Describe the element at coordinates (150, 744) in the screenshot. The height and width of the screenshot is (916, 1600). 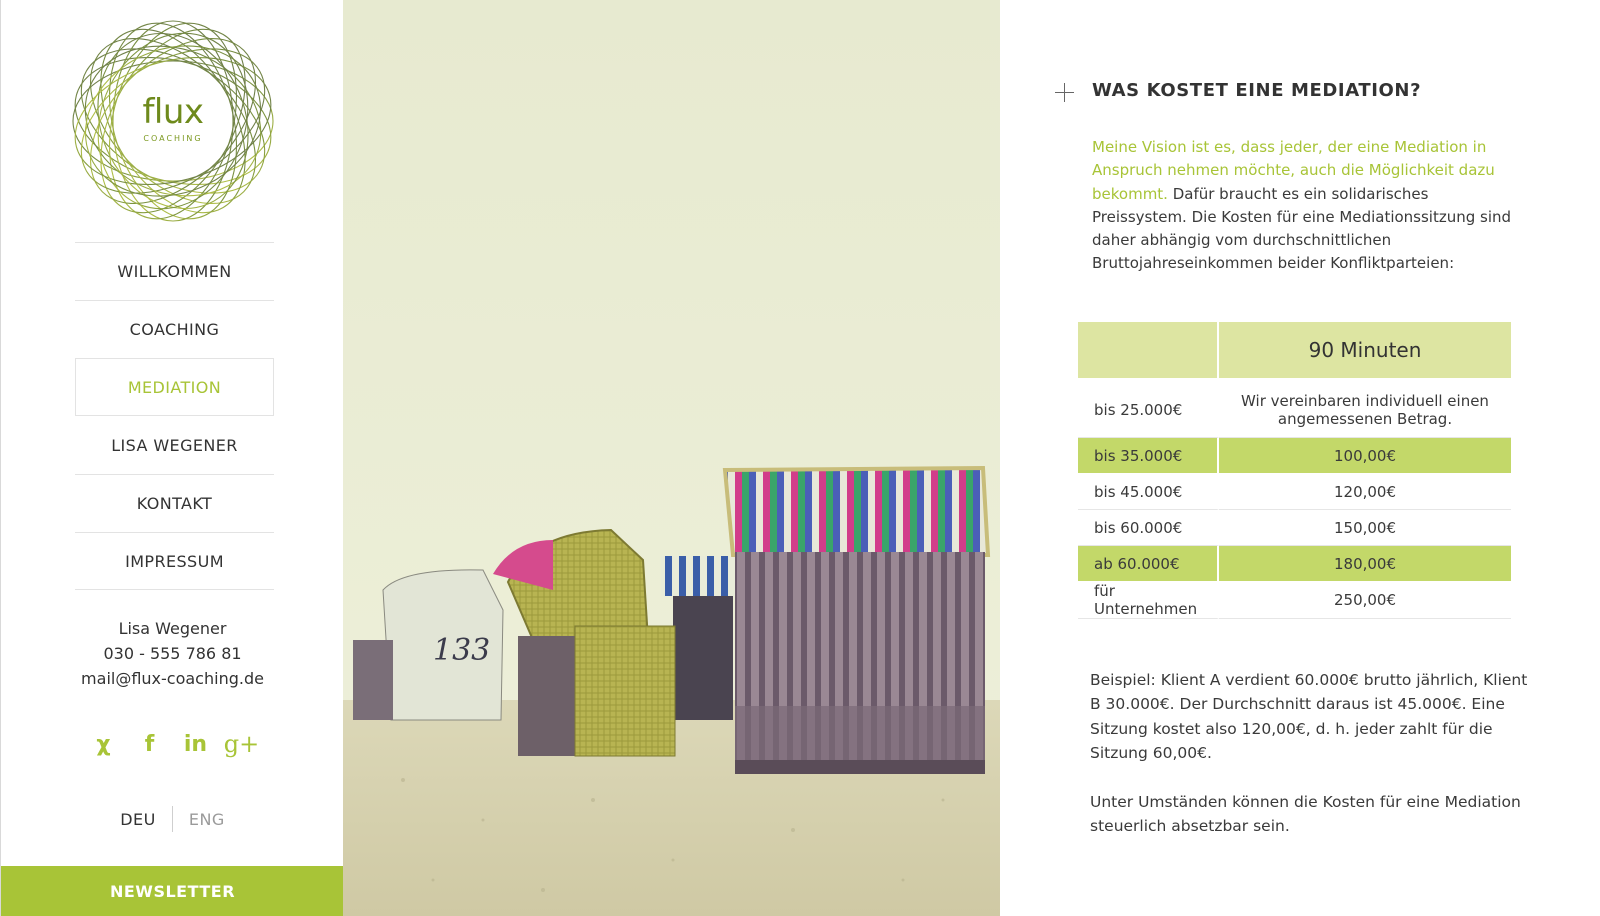
I see `facebook-icon: f` at that location.